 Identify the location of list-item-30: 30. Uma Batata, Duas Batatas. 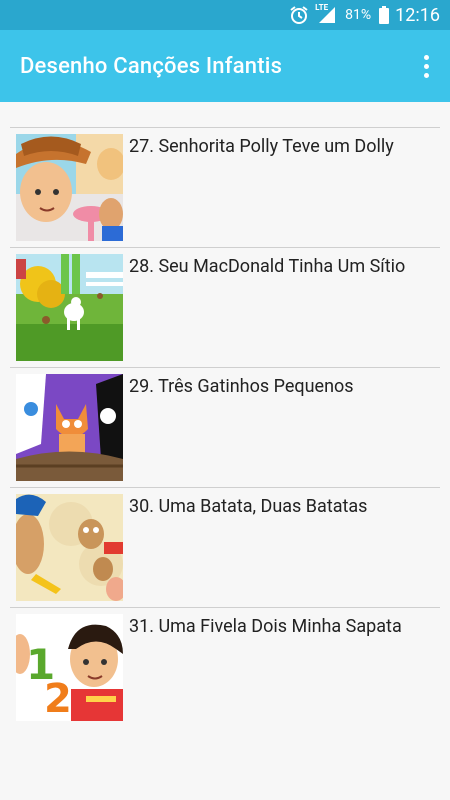
(225, 547).